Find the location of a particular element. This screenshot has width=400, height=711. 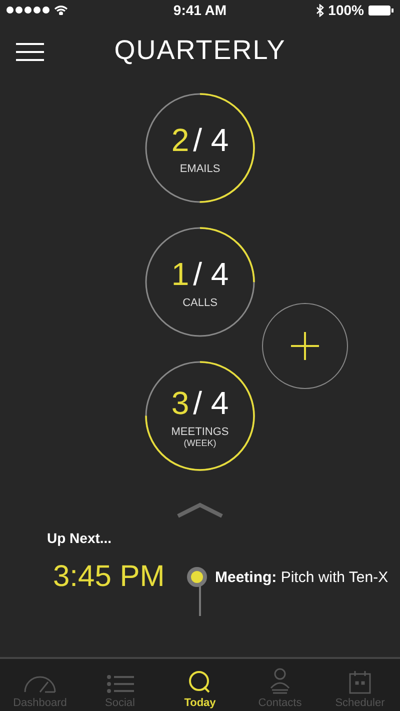

clock: 9:41 AM is located at coordinates (200, 10).